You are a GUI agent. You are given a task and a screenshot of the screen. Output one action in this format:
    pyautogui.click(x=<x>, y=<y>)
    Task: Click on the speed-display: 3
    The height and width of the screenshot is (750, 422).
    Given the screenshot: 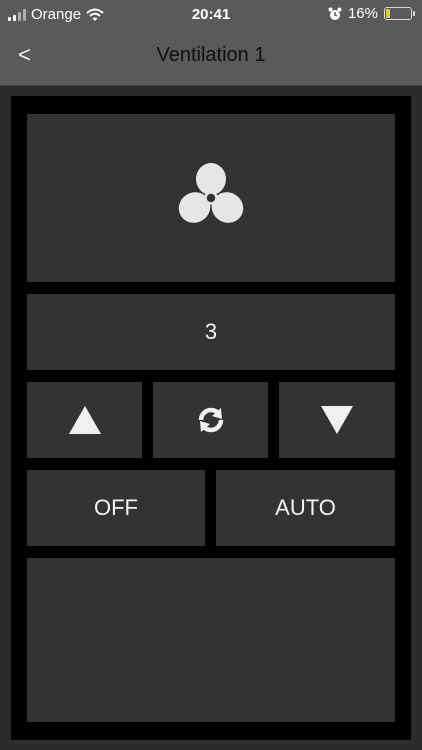 What is the action you would take?
    pyautogui.click(x=211, y=332)
    